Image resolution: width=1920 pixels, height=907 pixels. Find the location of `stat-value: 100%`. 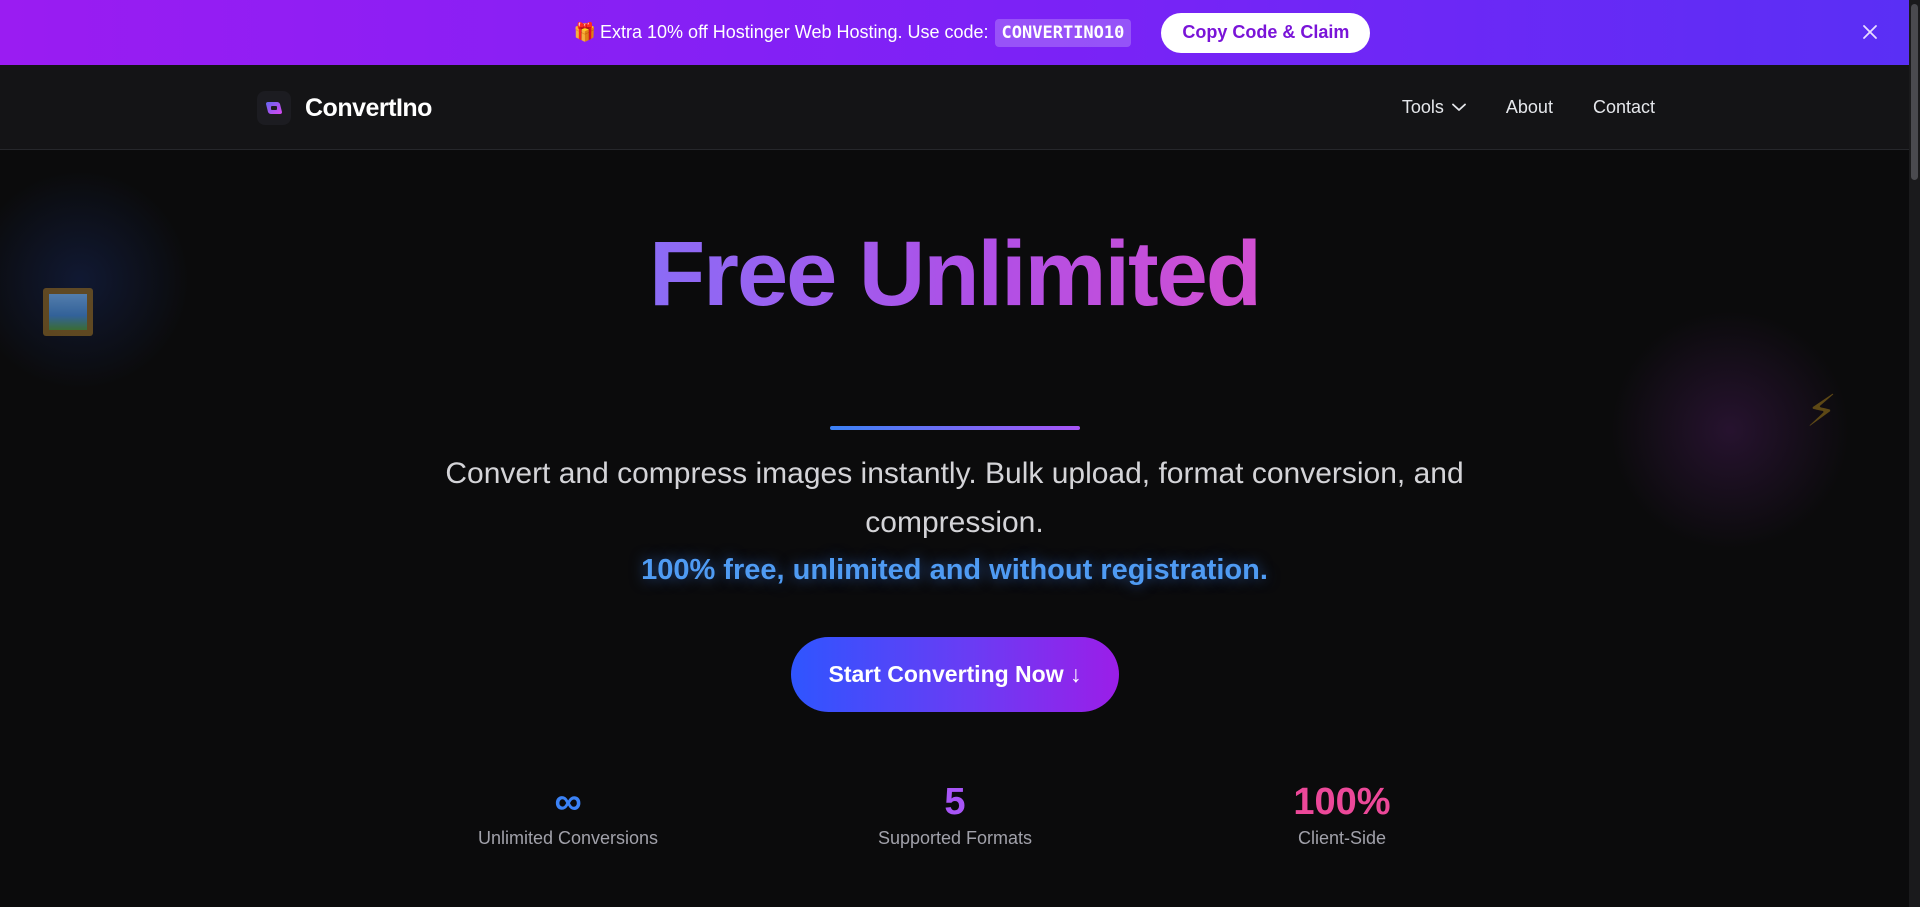

stat-value: 100% is located at coordinates (1342, 802).